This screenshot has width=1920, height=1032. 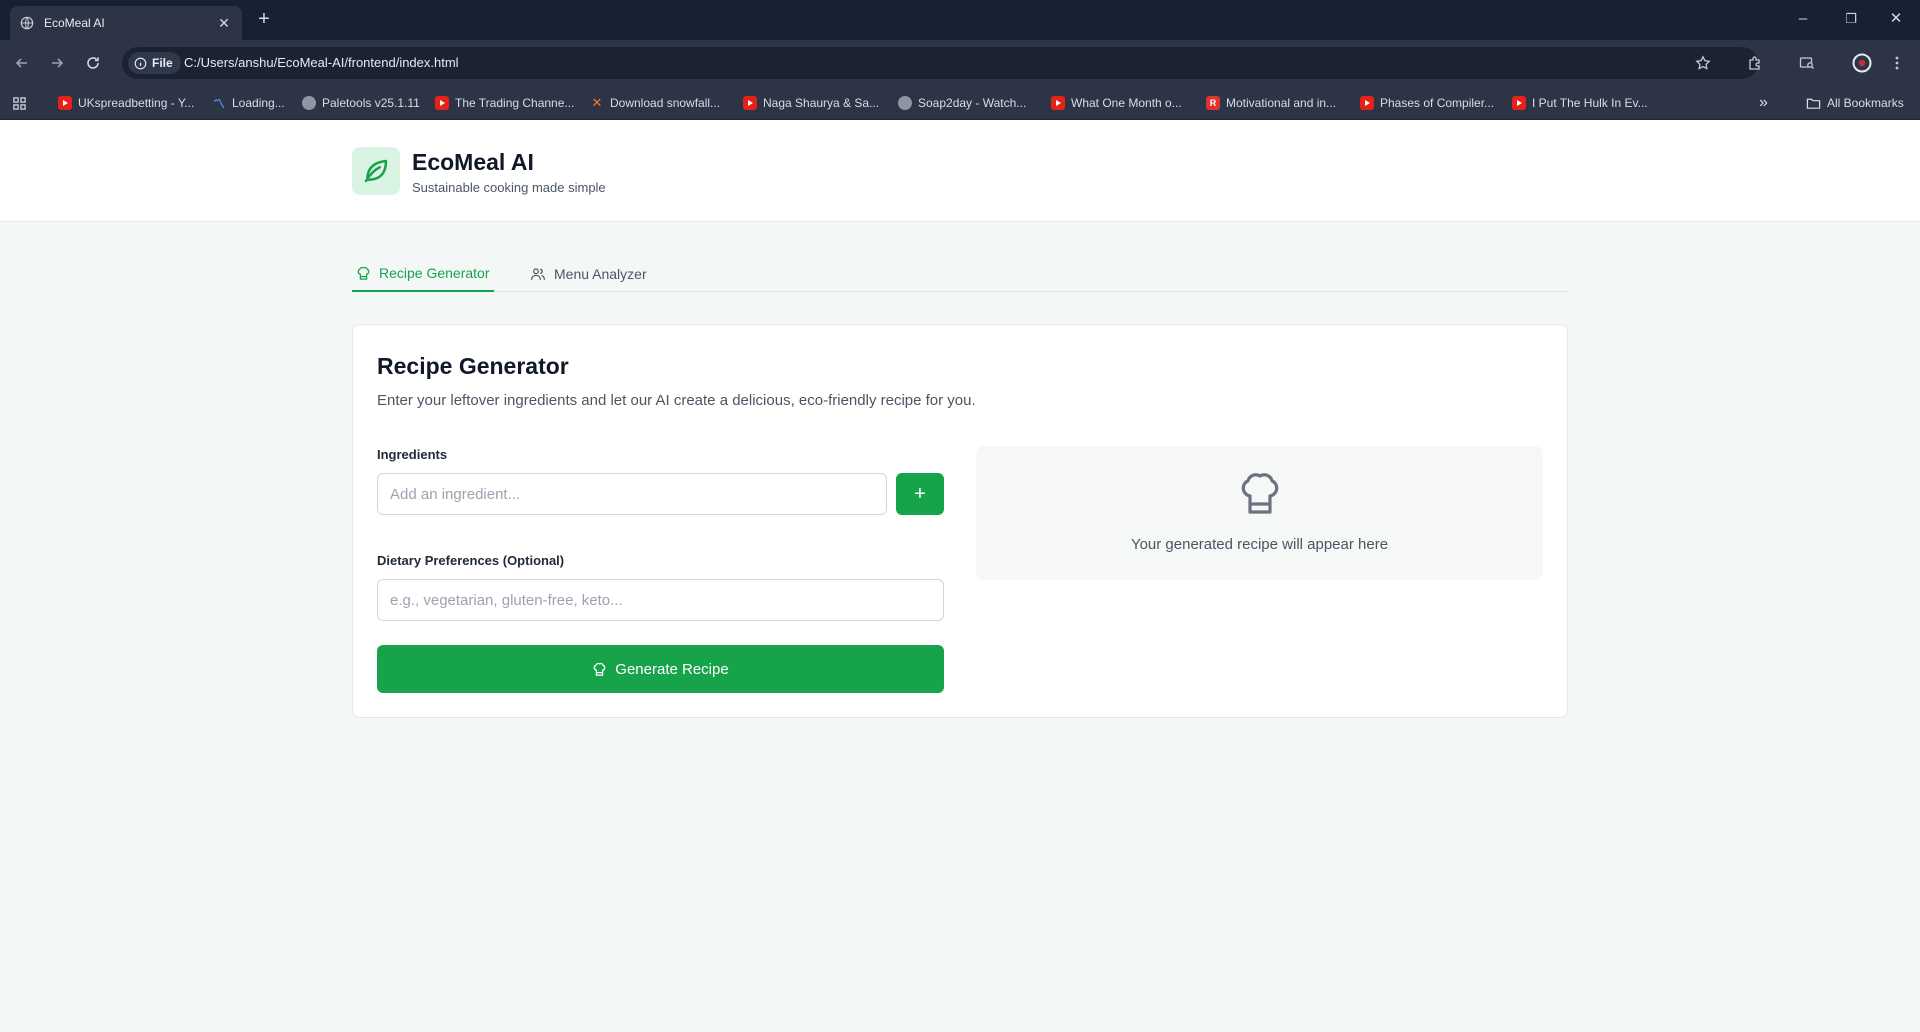 What do you see at coordinates (509, 187) in the screenshot?
I see `app-subtitle: Sustainable cooking made simple` at bounding box center [509, 187].